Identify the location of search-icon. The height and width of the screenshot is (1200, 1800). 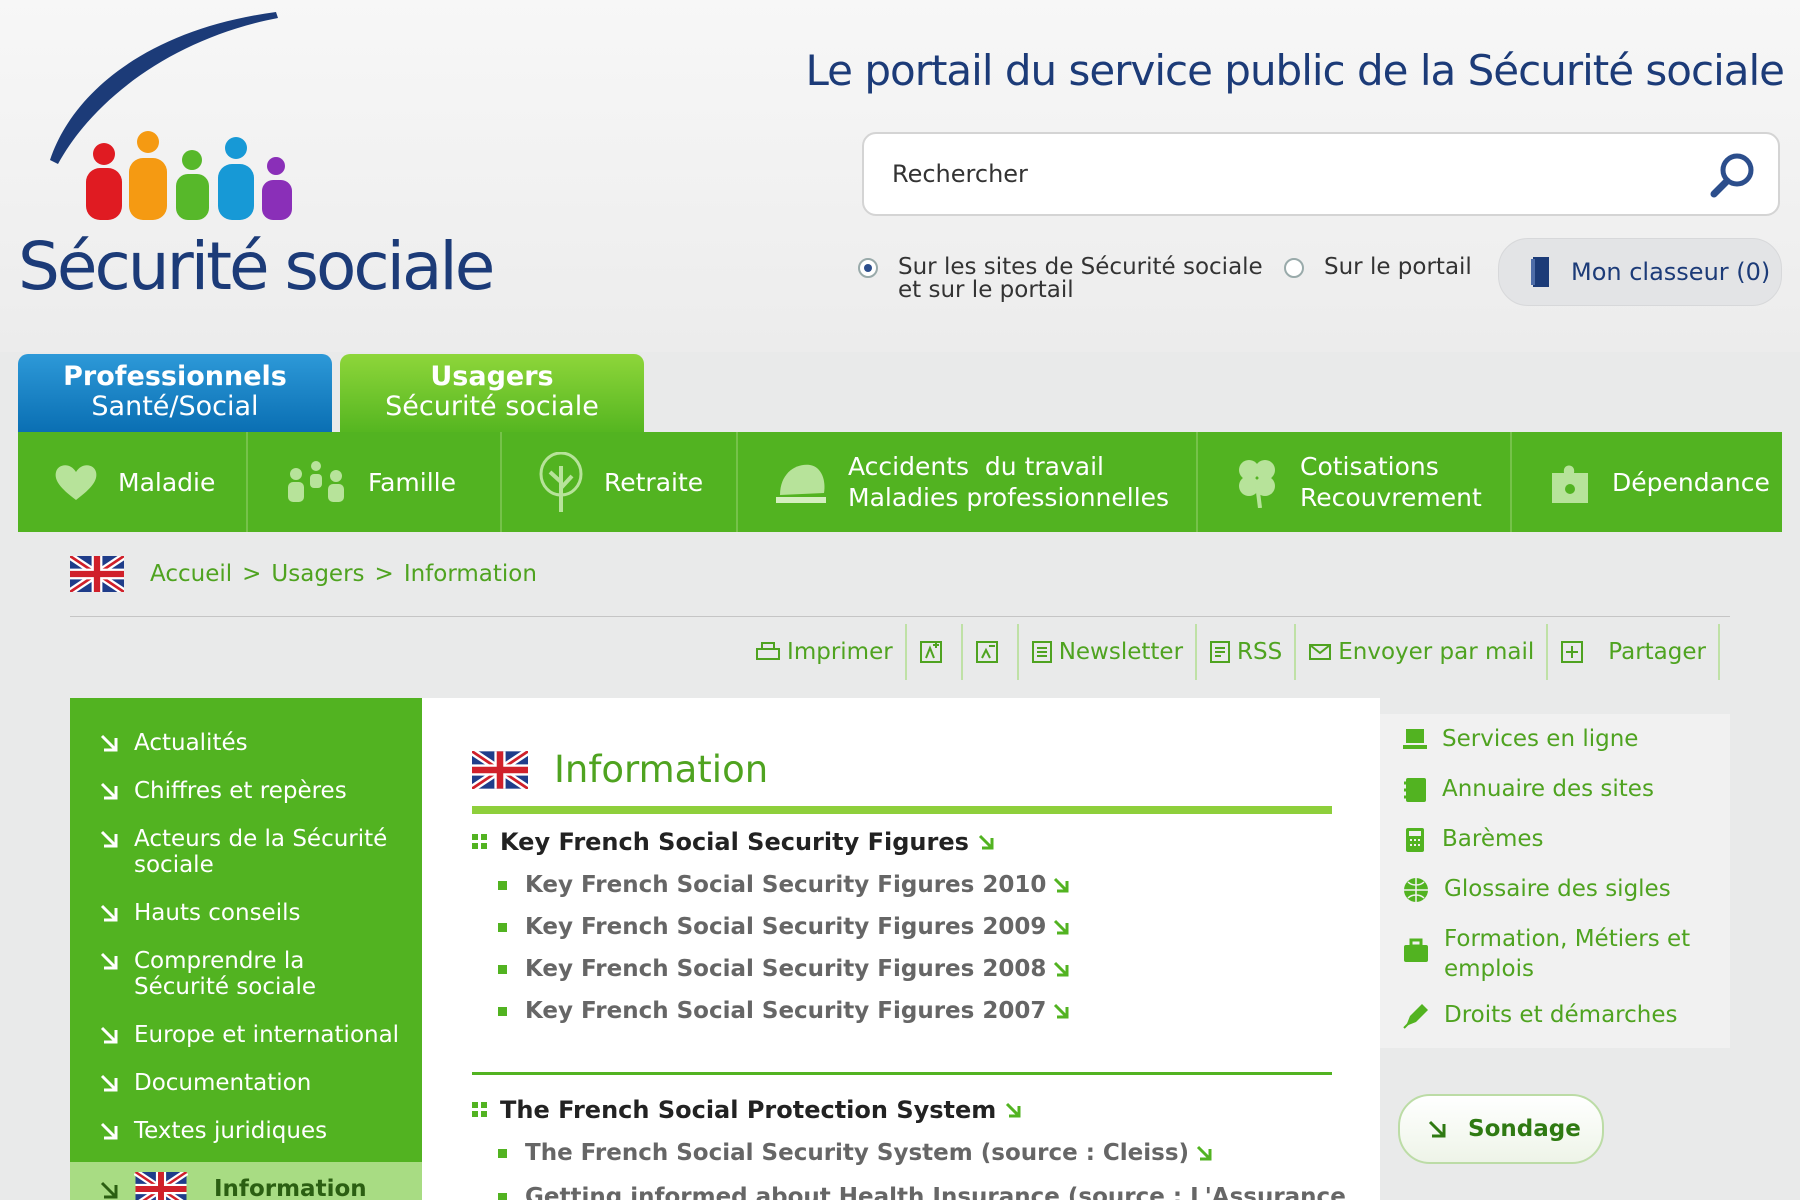
(1733, 175).